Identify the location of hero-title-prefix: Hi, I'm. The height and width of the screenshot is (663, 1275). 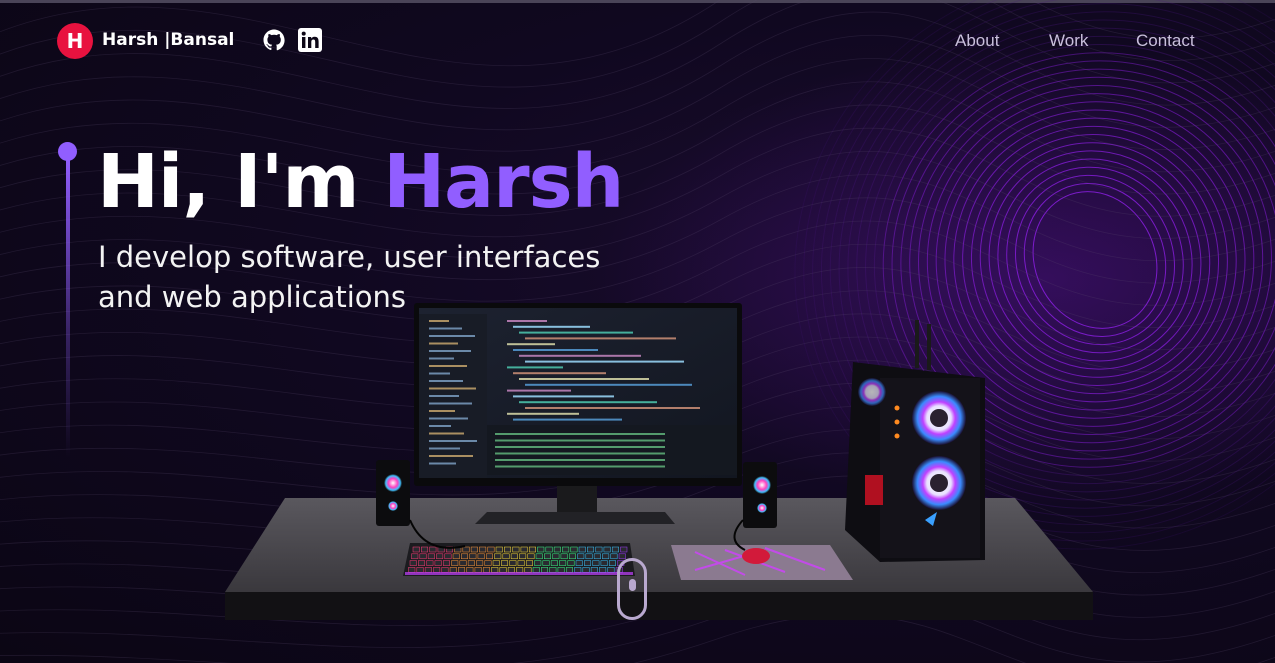
(240, 182).